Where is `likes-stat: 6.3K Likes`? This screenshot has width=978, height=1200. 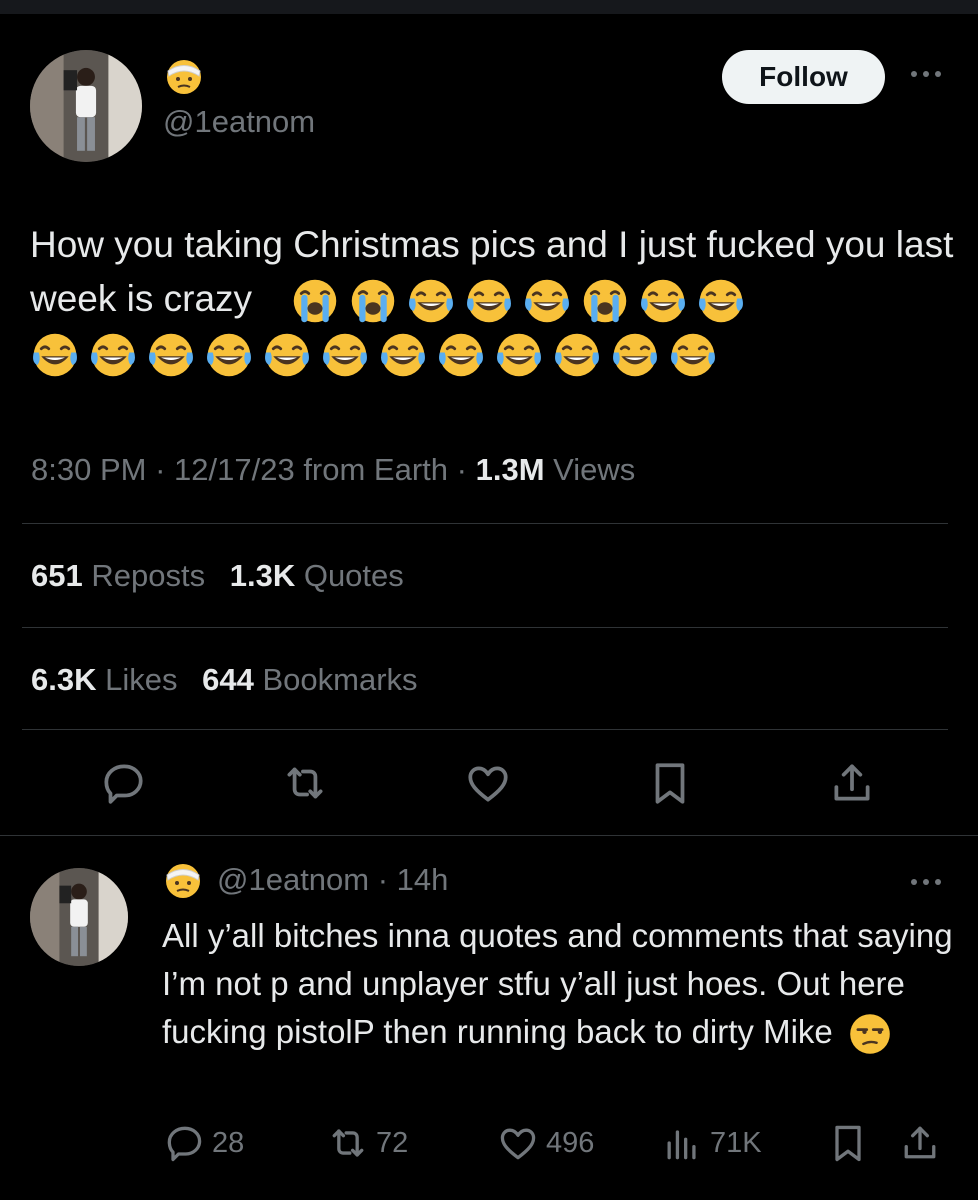 likes-stat: 6.3K Likes is located at coordinates (104, 679).